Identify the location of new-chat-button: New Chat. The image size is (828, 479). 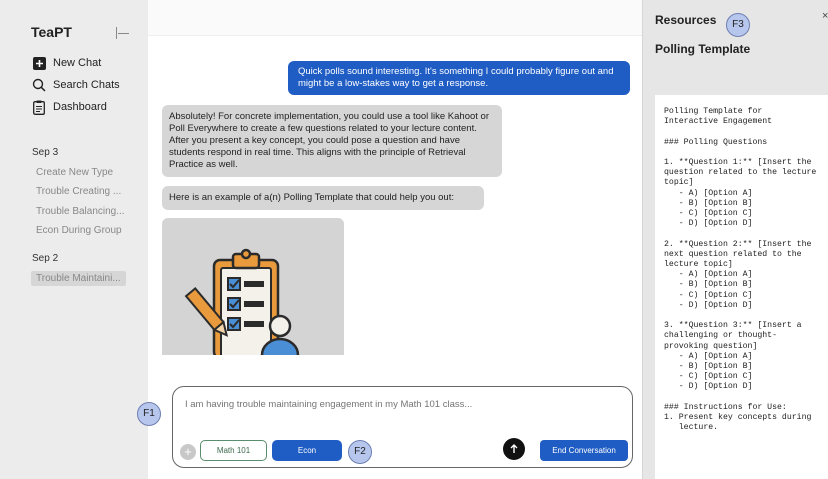
(66, 63).